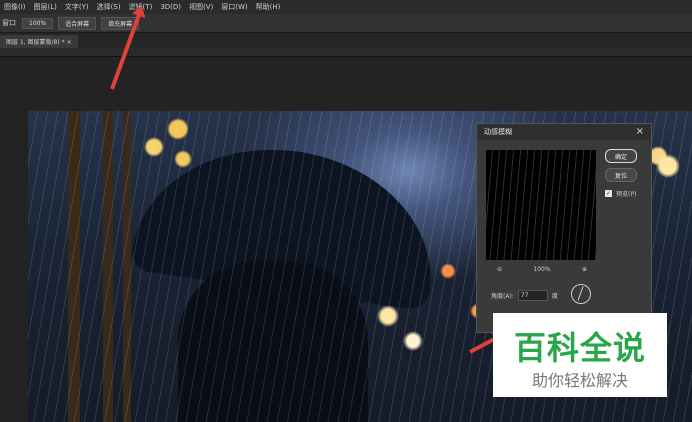 This screenshot has width=692, height=422. I want to click on zoom-100-button: 100%, so click(38, 23).